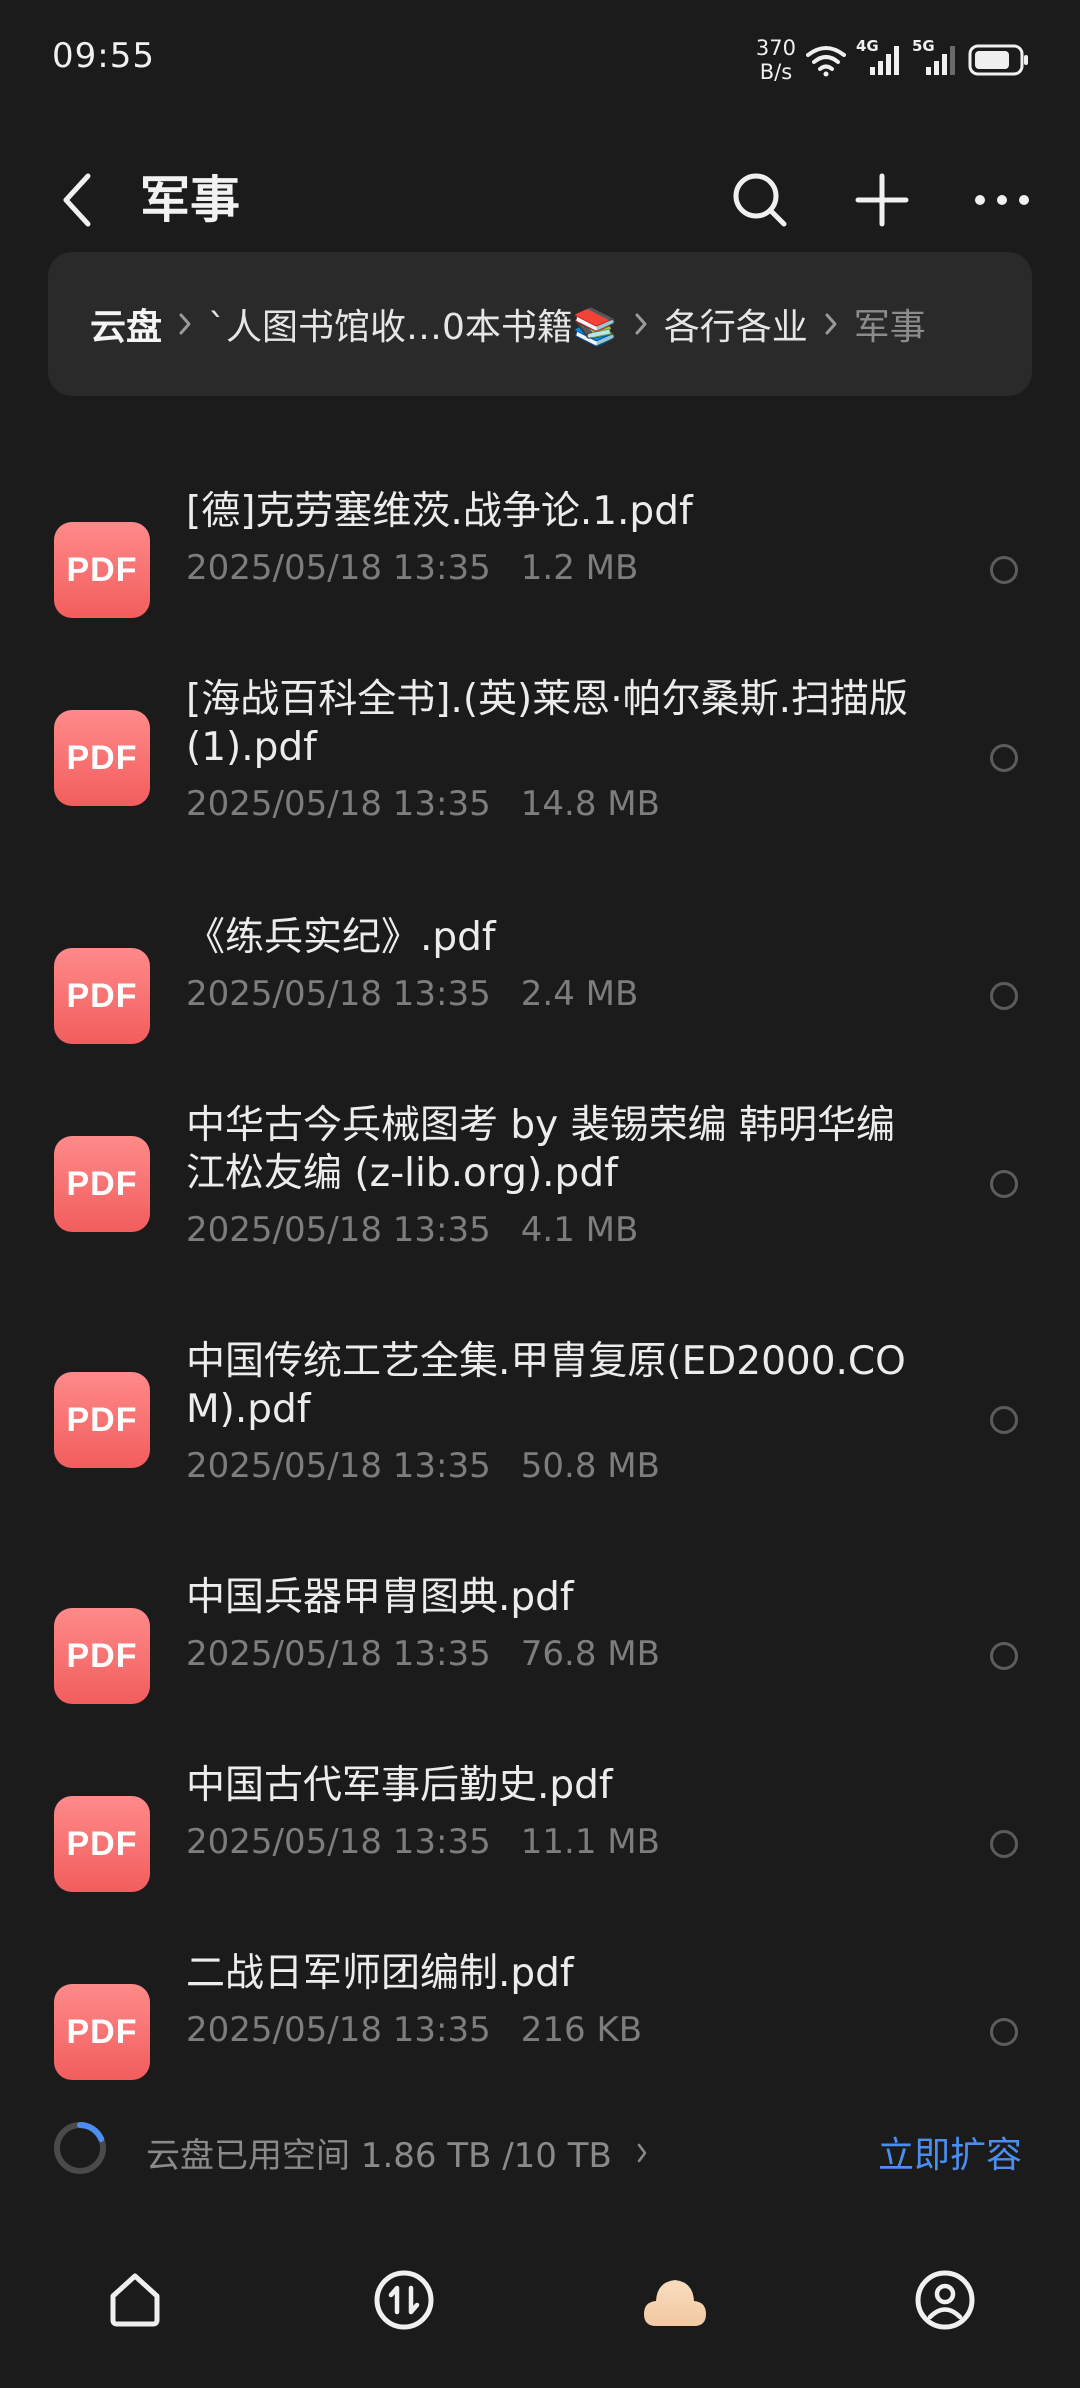  I want to click on nav-transfer-tab, so click(404, 2300).